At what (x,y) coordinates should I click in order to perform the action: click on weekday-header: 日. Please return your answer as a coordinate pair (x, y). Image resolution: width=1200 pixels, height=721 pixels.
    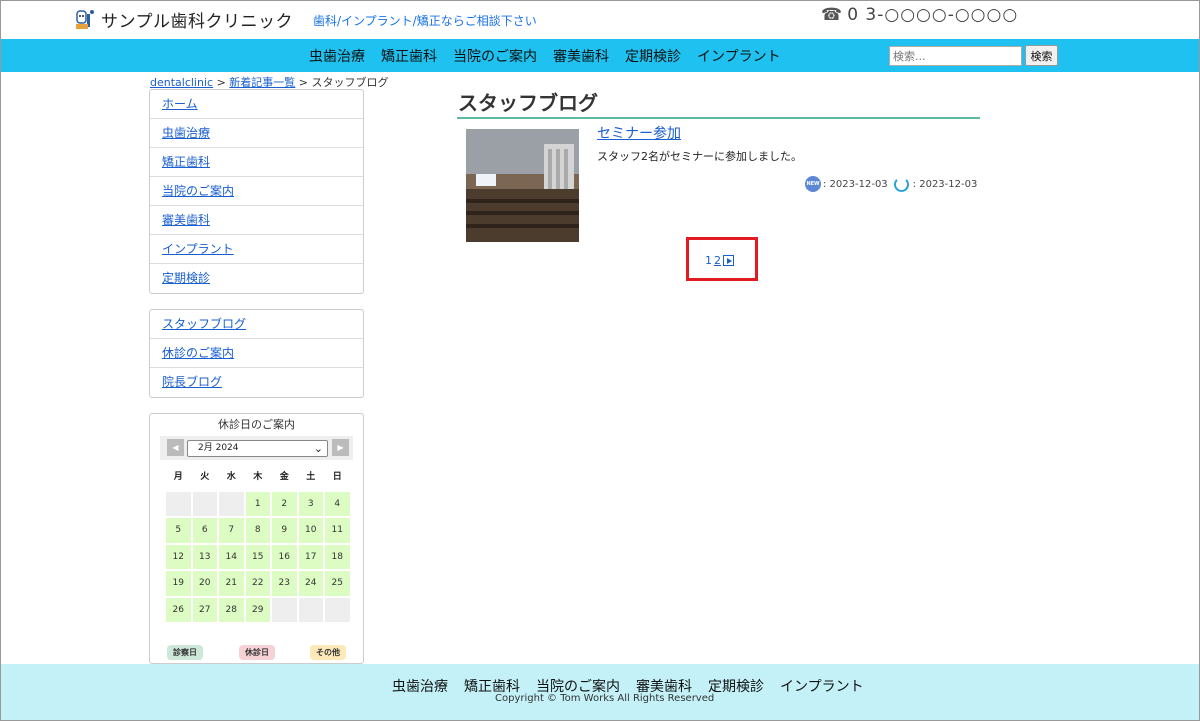
    Looking at the image, I should click on (337, 477).